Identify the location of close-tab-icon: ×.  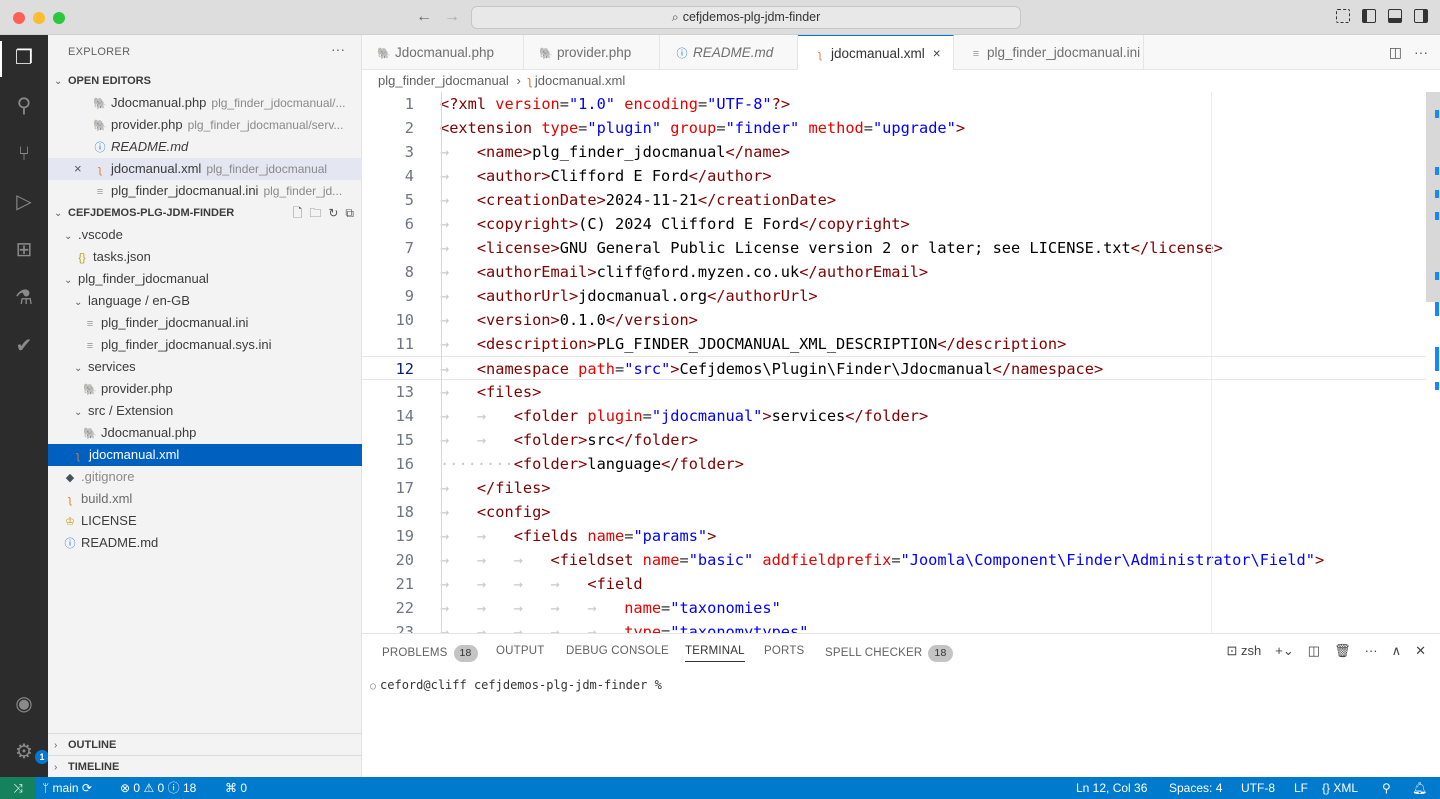
(937, 53).